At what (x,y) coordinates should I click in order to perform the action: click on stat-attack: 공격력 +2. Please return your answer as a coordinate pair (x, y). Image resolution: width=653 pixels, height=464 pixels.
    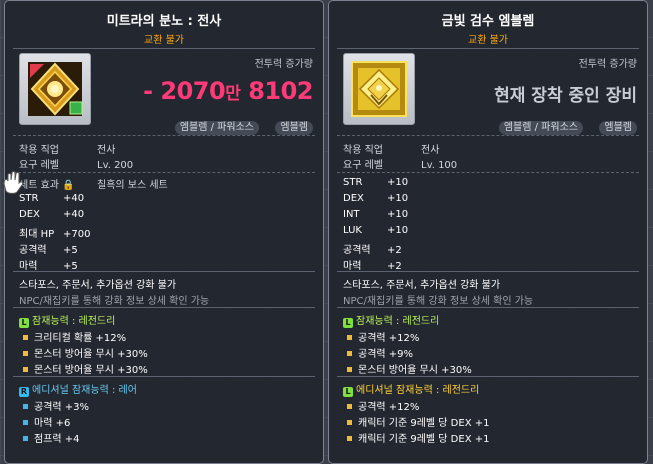
    Looking at the image, I should click on (372, 250).